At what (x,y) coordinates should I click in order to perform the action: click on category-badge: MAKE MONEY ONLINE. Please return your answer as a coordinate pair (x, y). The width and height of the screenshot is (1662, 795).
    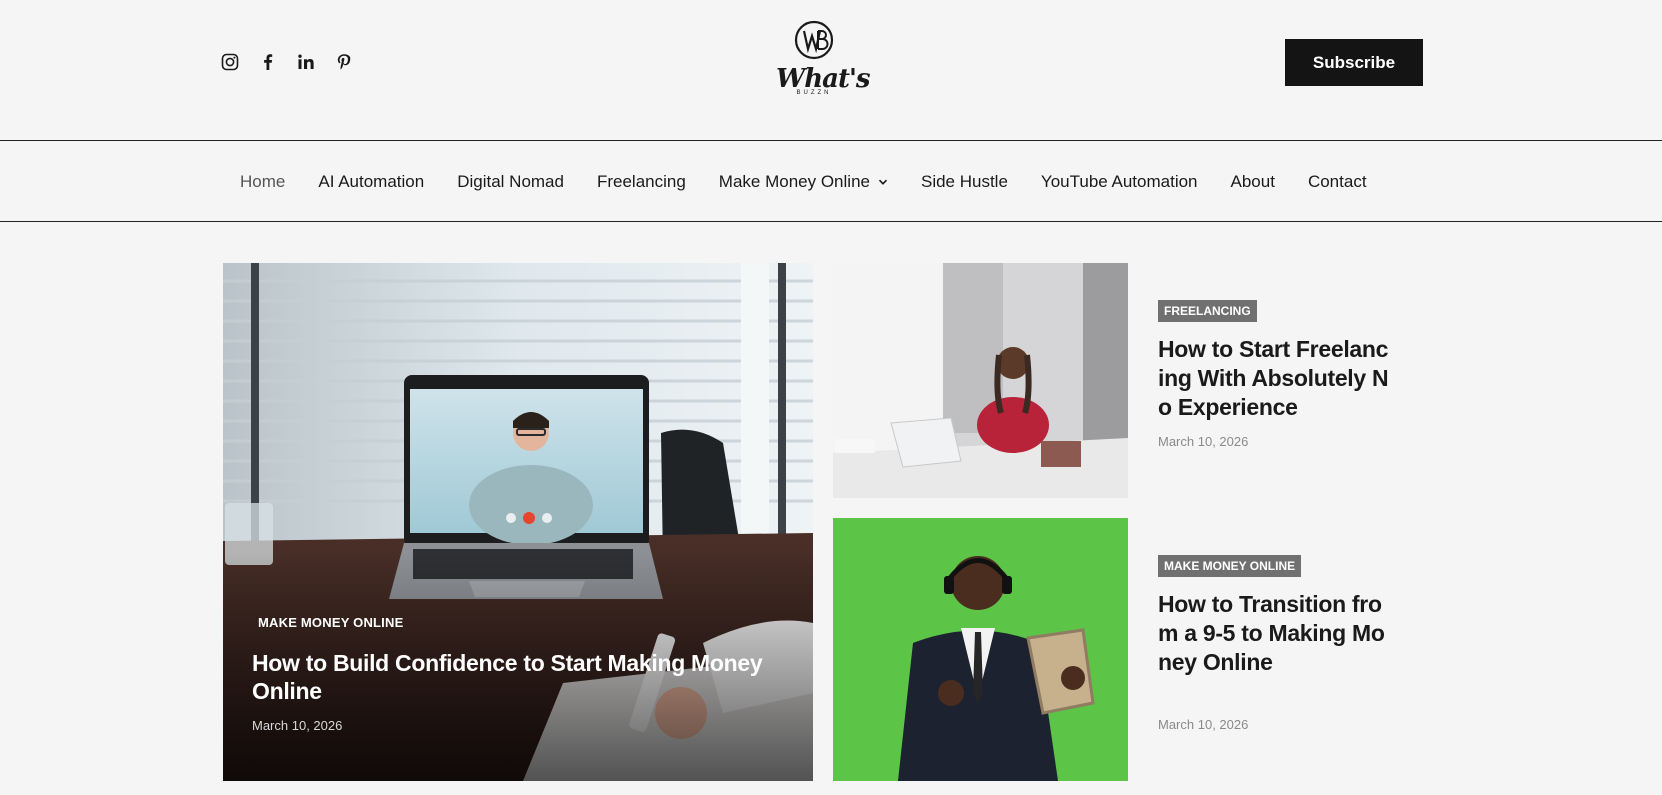
    Looking at the image, I should click on (1230, 566).